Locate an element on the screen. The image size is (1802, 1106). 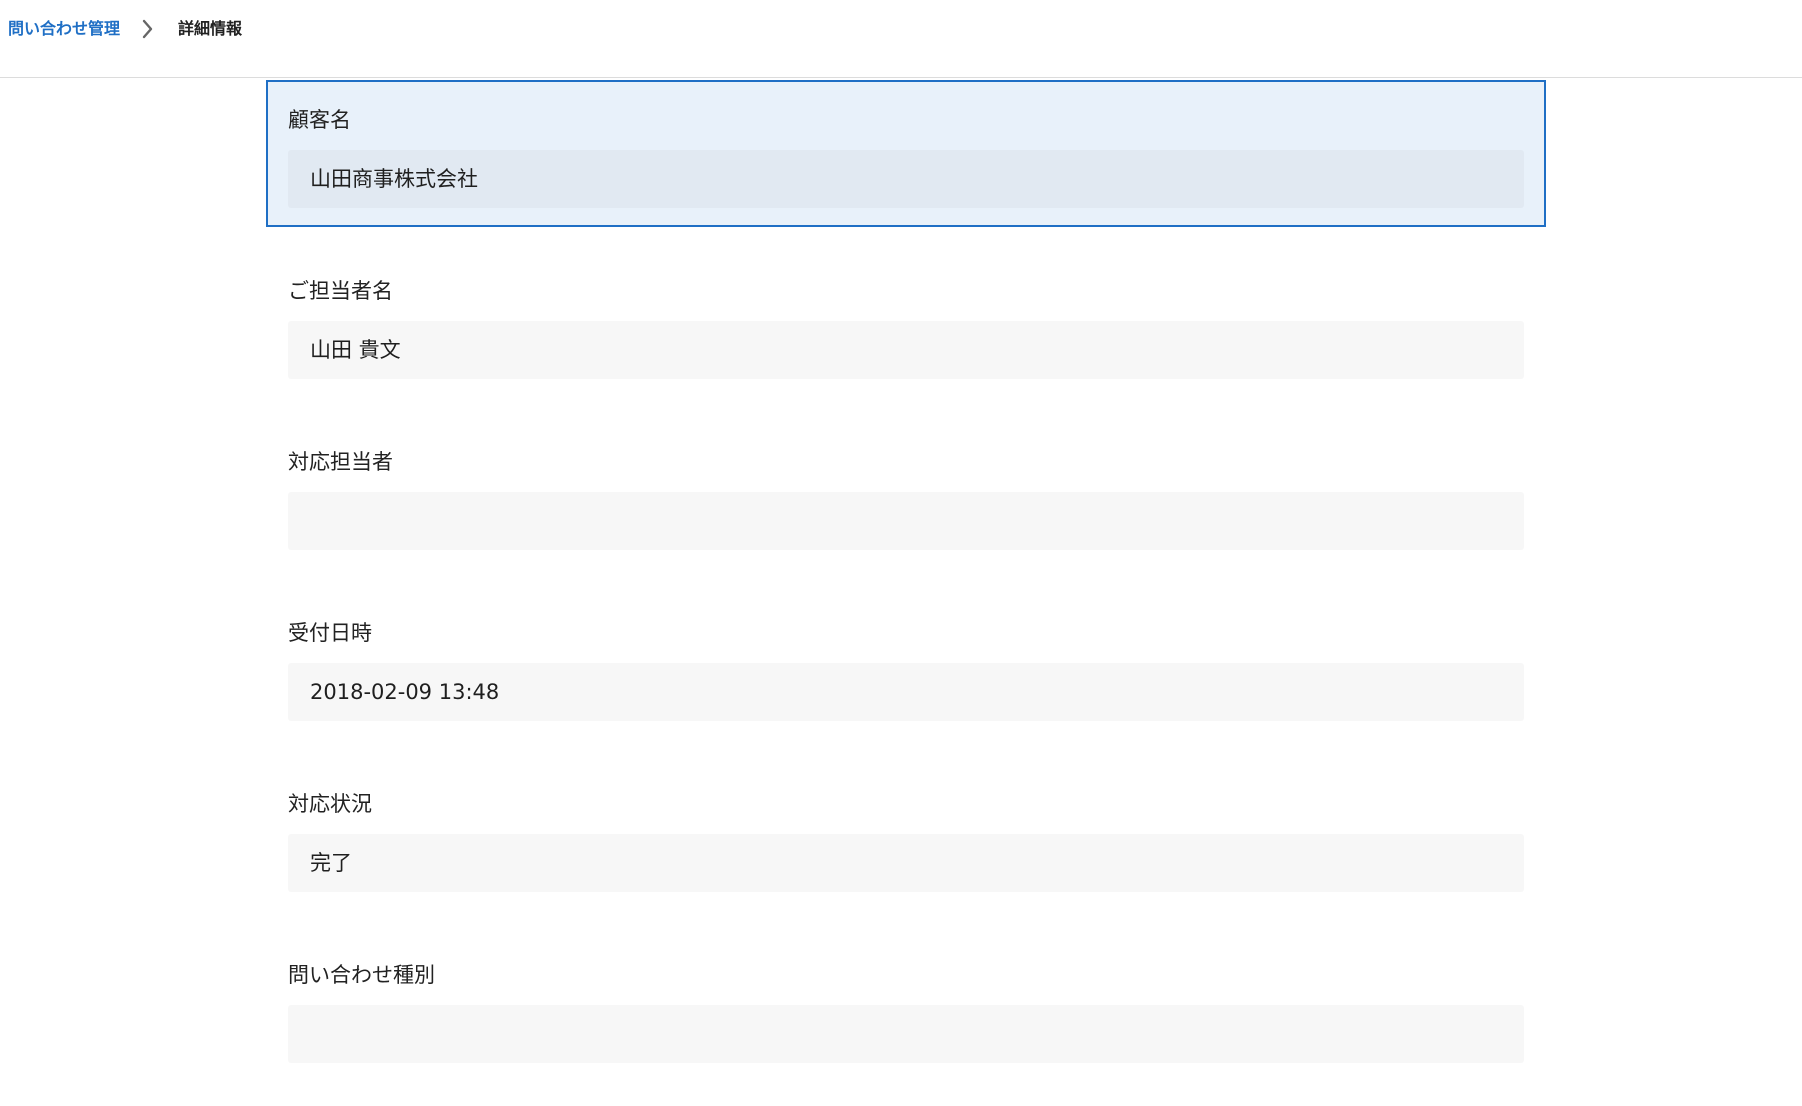
chevron-right-icon is located at coordinates (148, 29).